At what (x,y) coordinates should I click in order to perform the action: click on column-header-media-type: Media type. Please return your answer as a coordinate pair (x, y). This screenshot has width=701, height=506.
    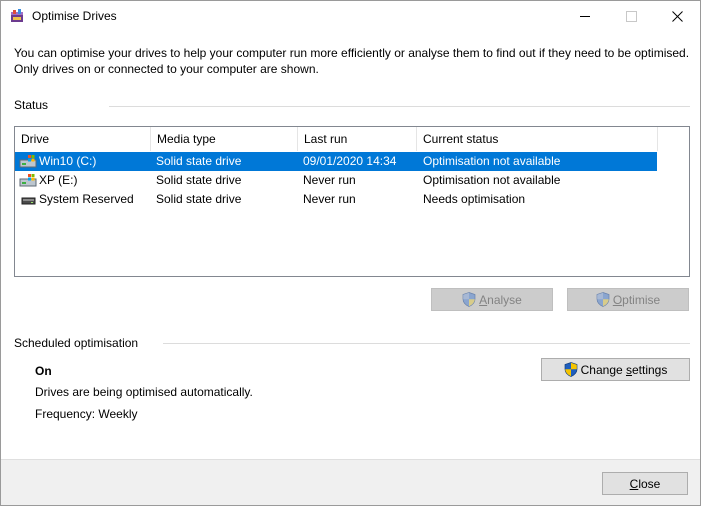
    Looking at the image, I should click on (224, 139).